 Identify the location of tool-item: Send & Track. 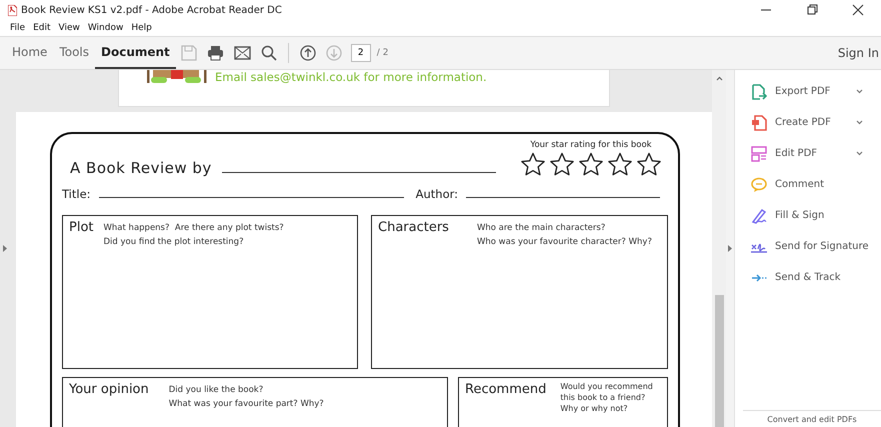
(808, 277).